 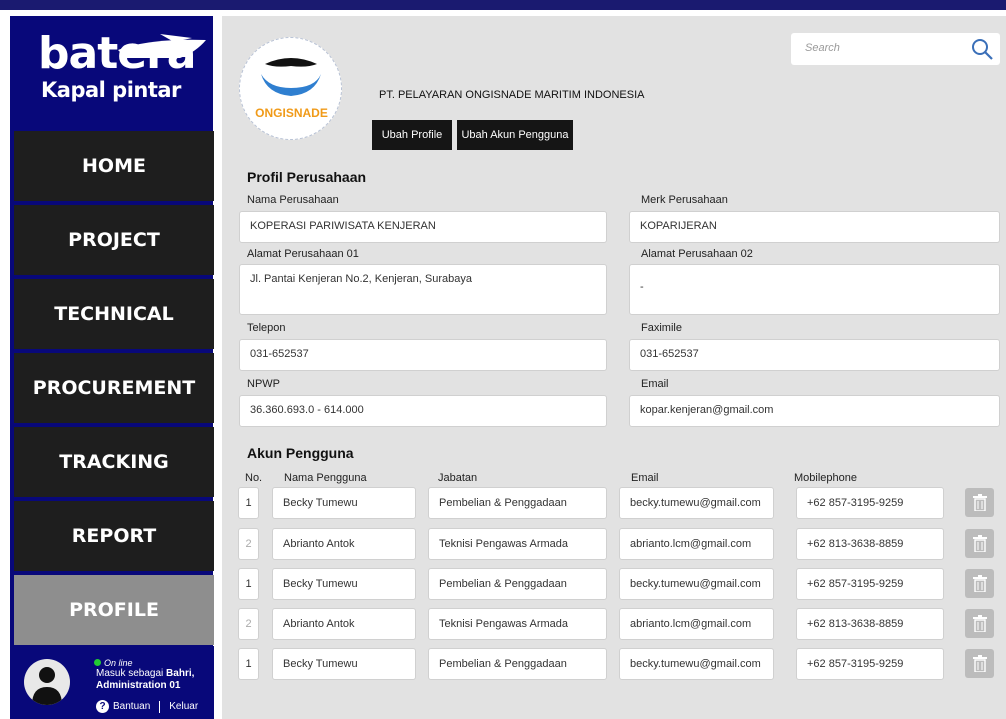 I want to click on online-status: On line, so click(x=113, y=663).